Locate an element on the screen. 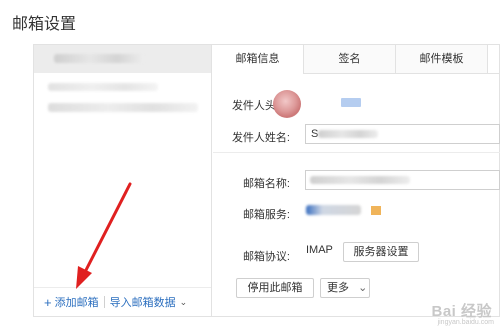  service-logo-icon is located at coordinates (376, 210).